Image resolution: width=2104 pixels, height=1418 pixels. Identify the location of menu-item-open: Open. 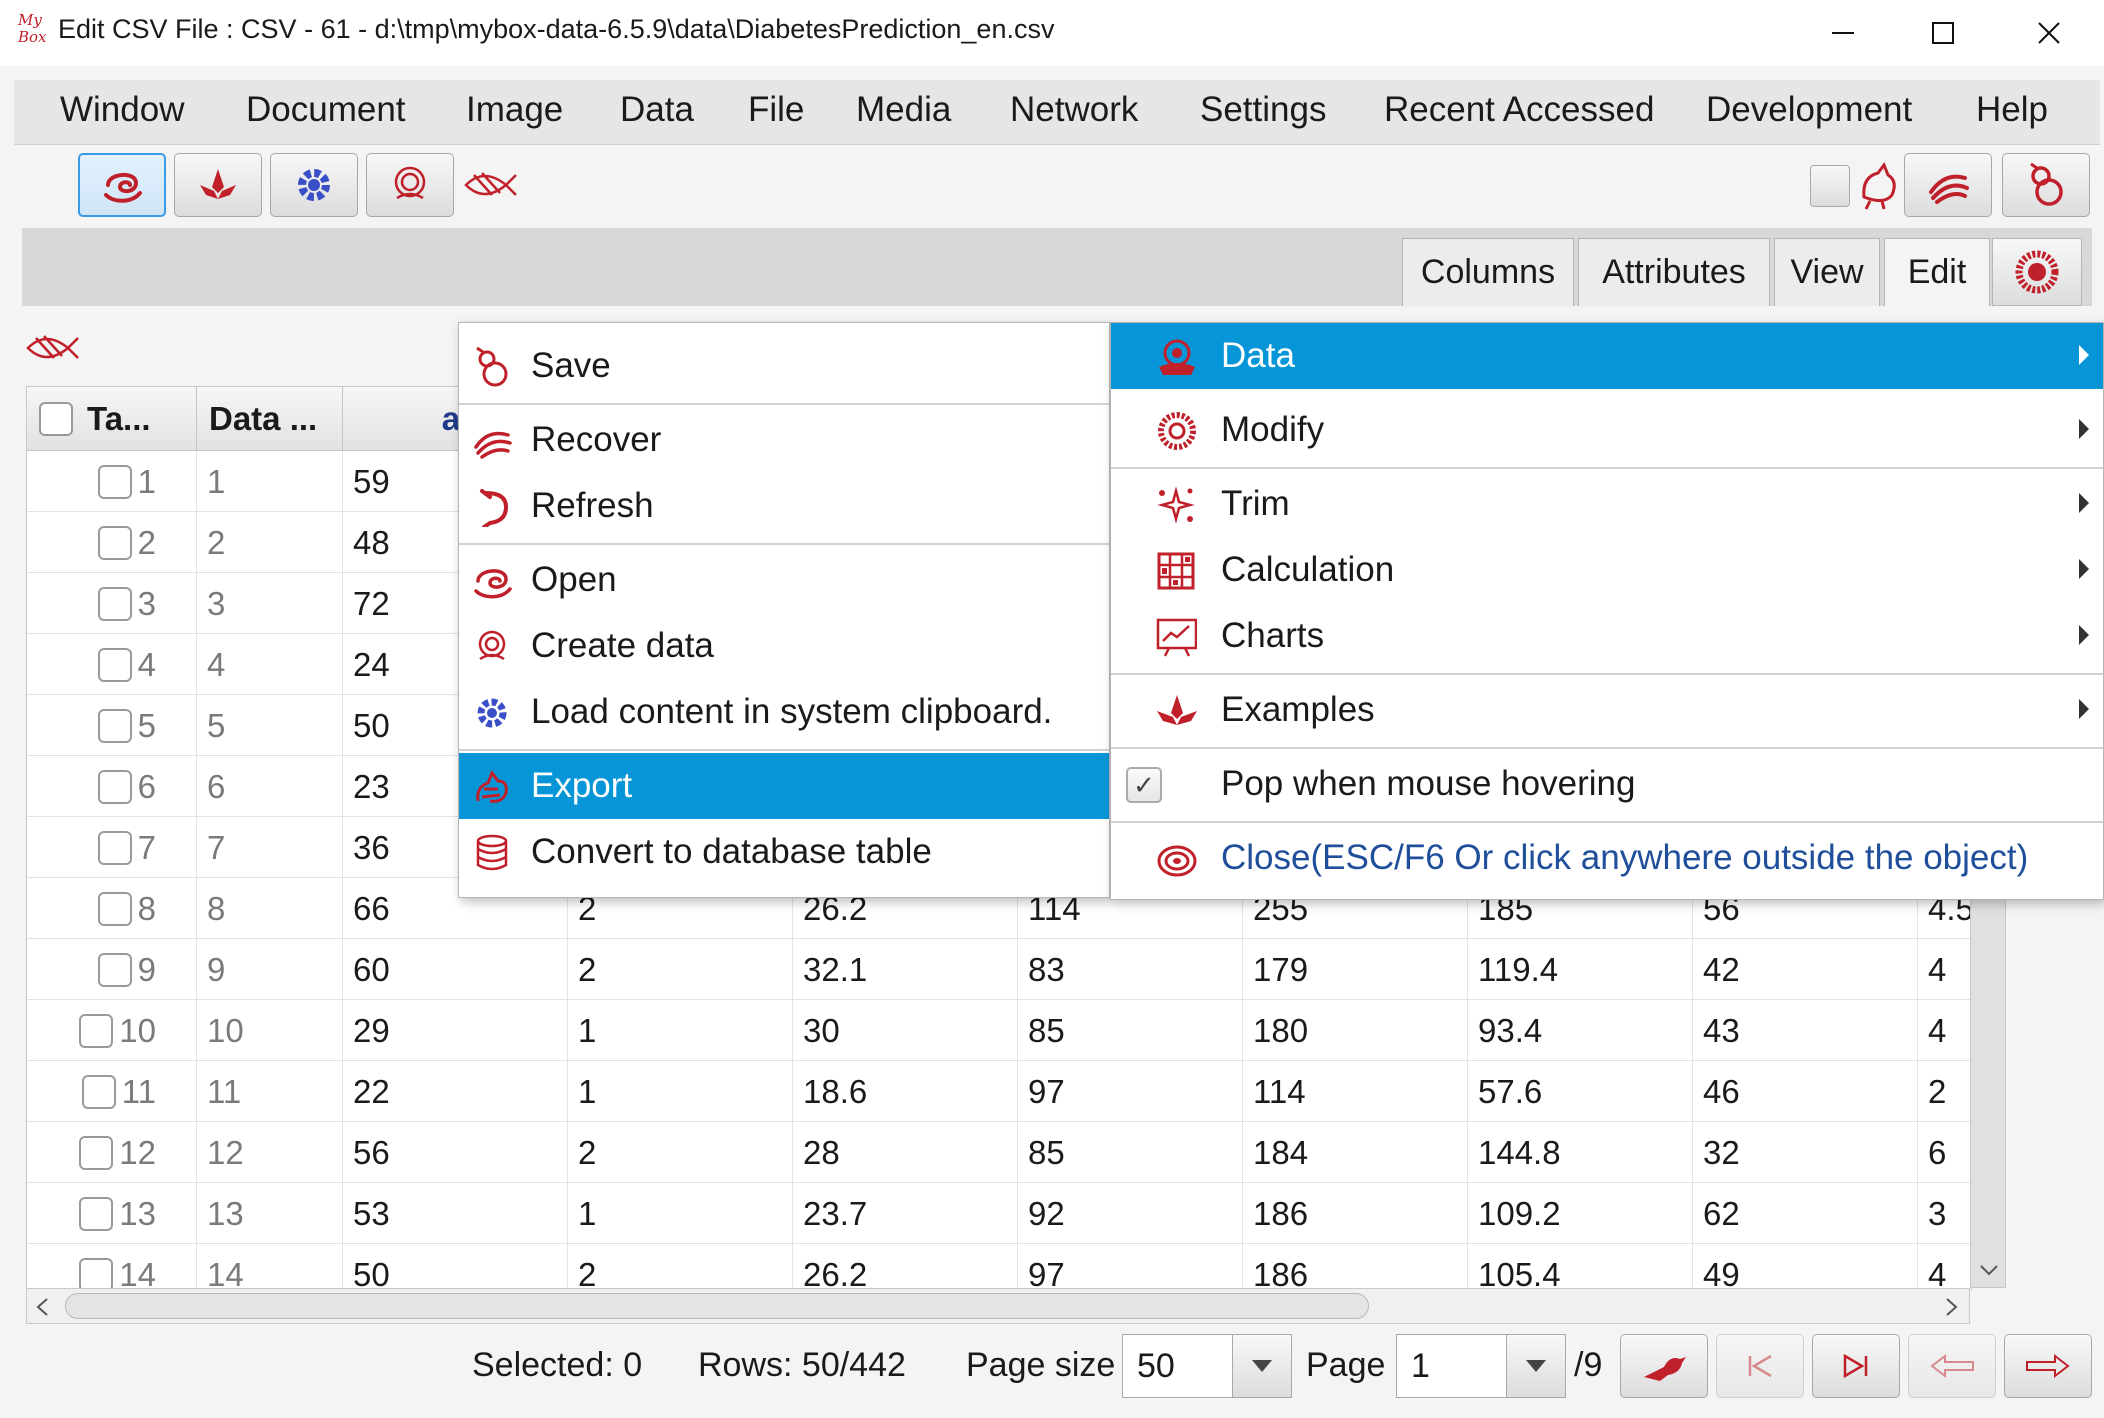
(784, 580).